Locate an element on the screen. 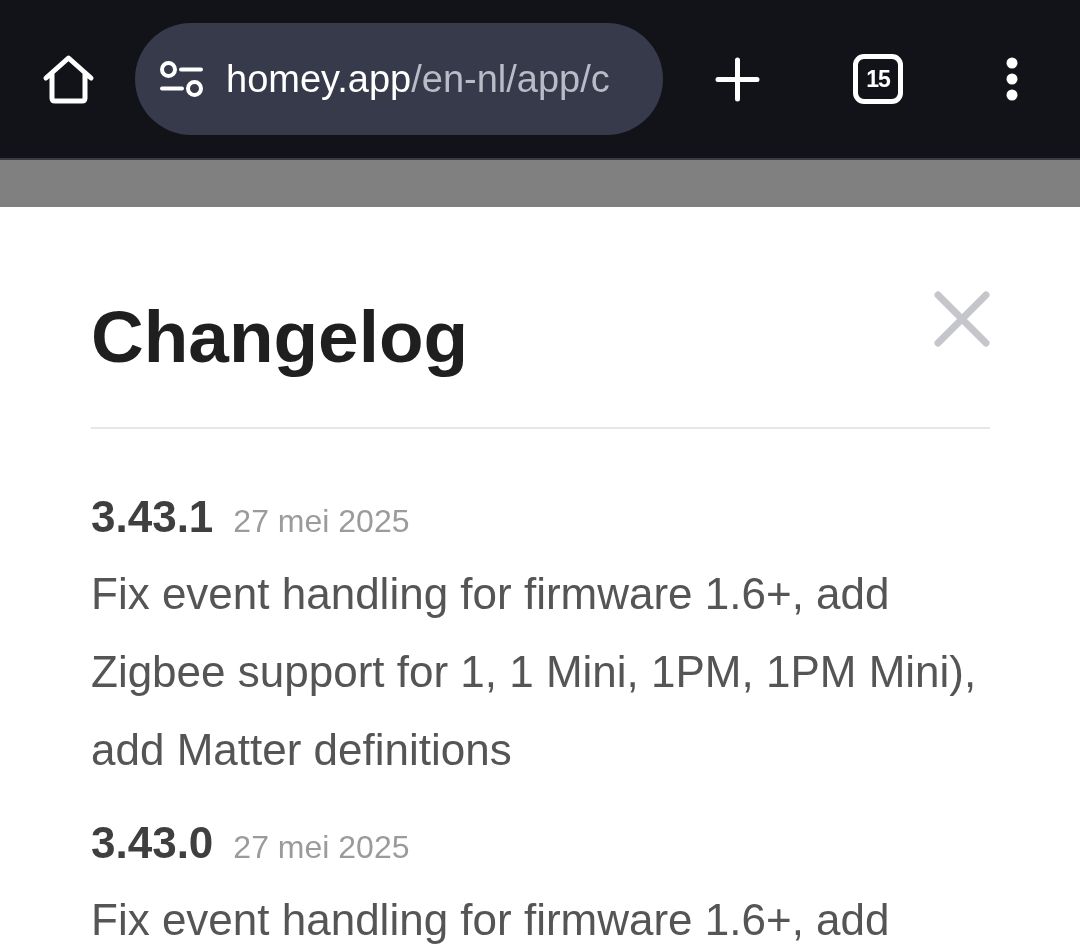 Image resolution: width=1080 pixels, height=948 pixels. menu-button is located at coordinates (1012, 79).